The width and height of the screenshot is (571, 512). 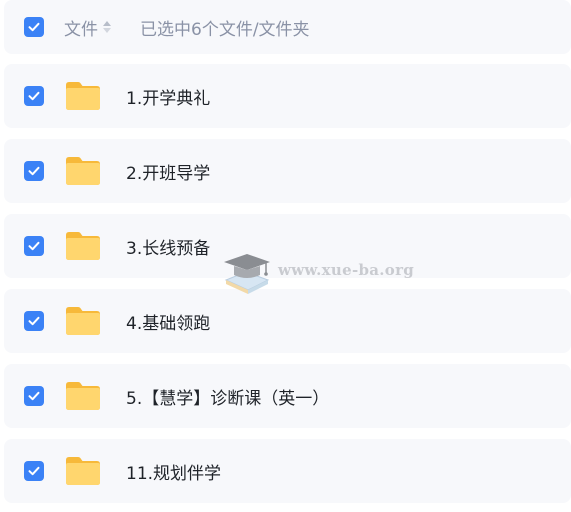 I want to click on watermark: www.xue-ba.org, so click(x=320, y=272).